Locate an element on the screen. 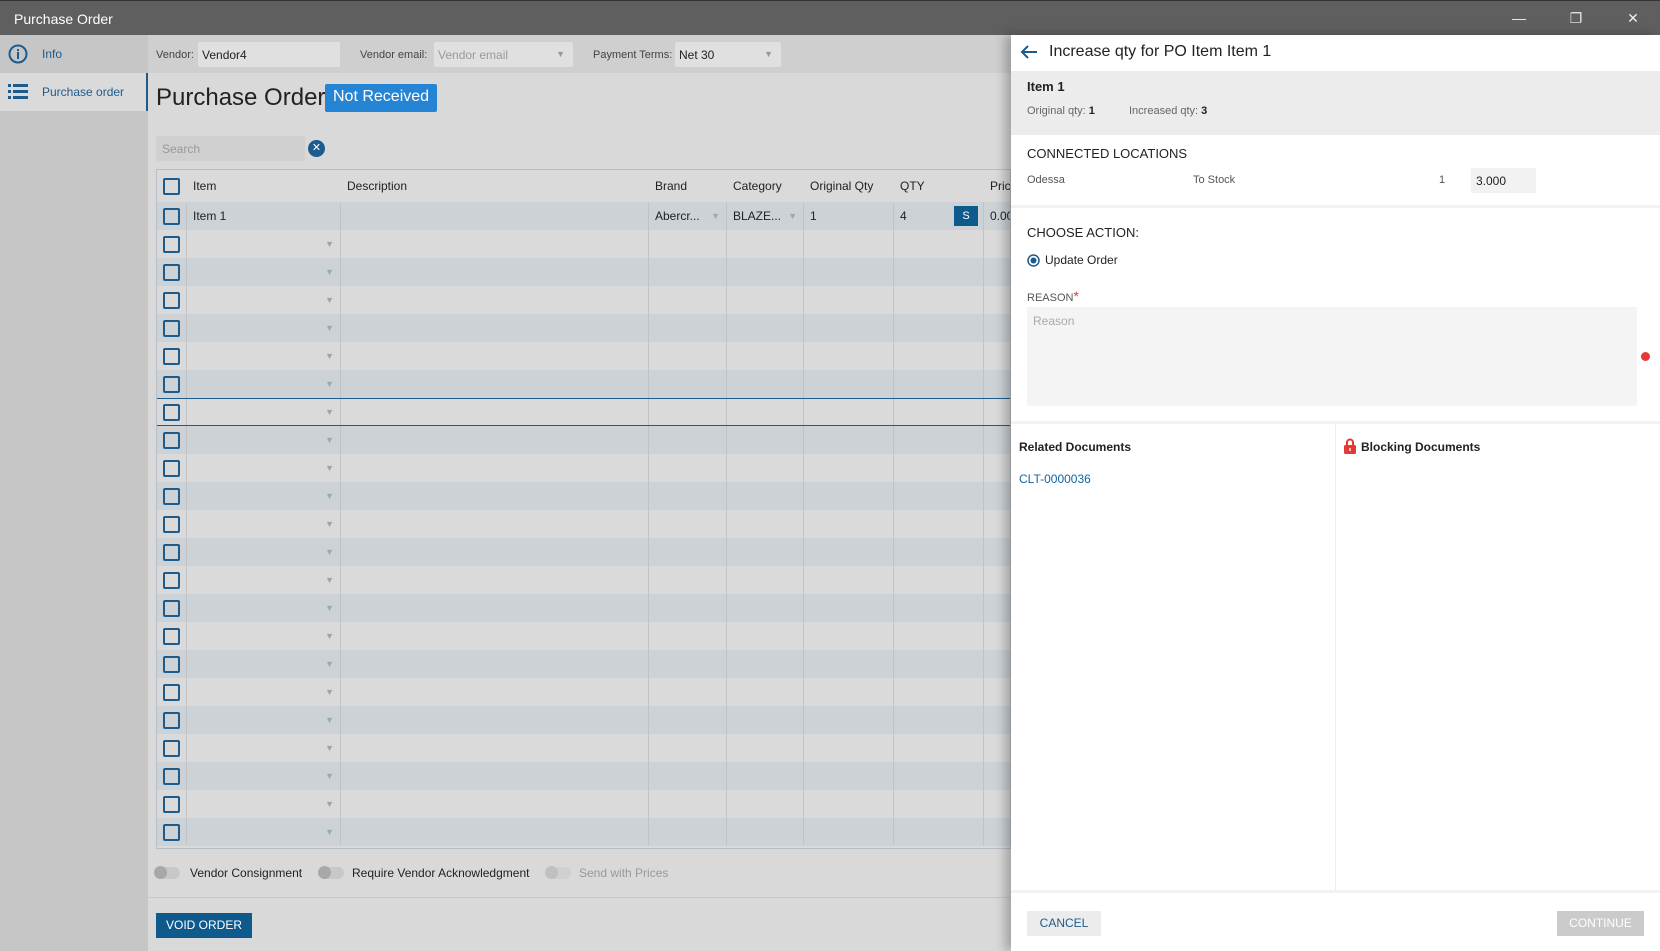  item-cell: Item 1 is located at coordinates (264, 216).